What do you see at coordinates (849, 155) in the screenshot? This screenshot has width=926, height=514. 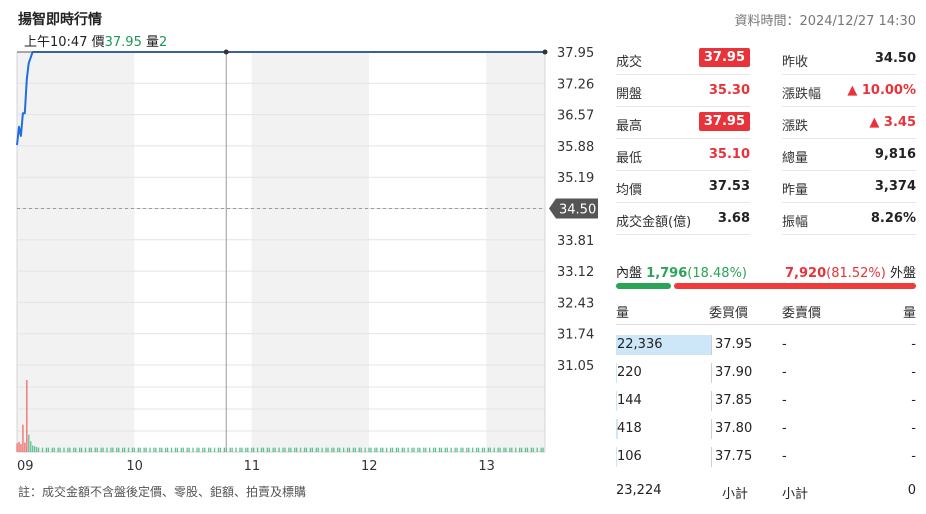 I see `quote-row: 總量 9,816` at bounding box center [849, 155].